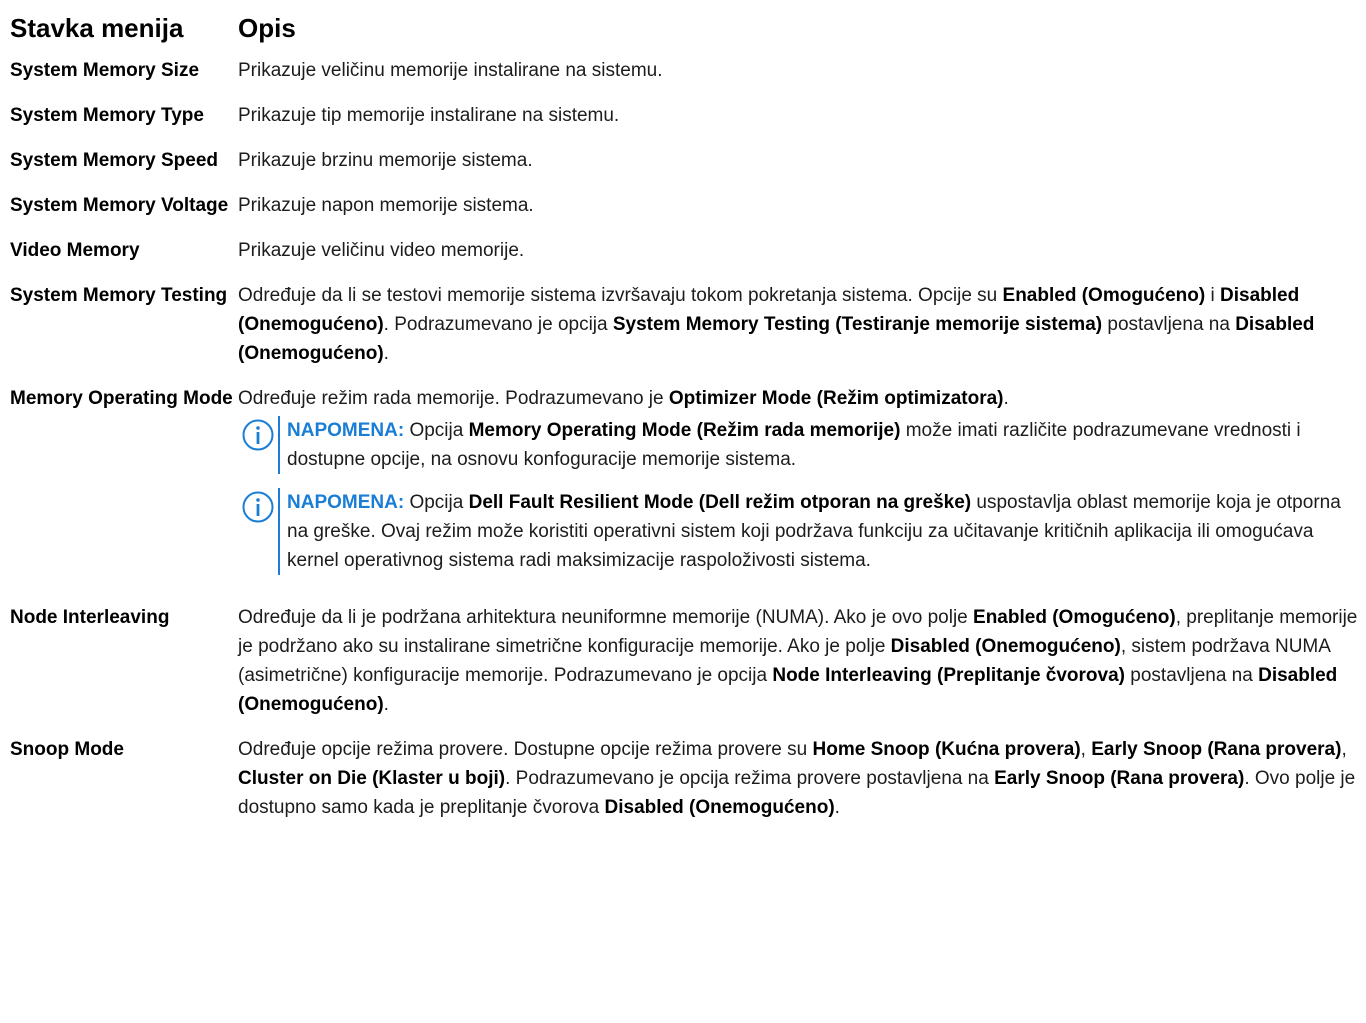 The image size is (1366, 1023). What do you see at coordinates (119, 205) in the screenshot?
I see `menu-item-name: System Memory Voltage` at bounding box center [119, 205].